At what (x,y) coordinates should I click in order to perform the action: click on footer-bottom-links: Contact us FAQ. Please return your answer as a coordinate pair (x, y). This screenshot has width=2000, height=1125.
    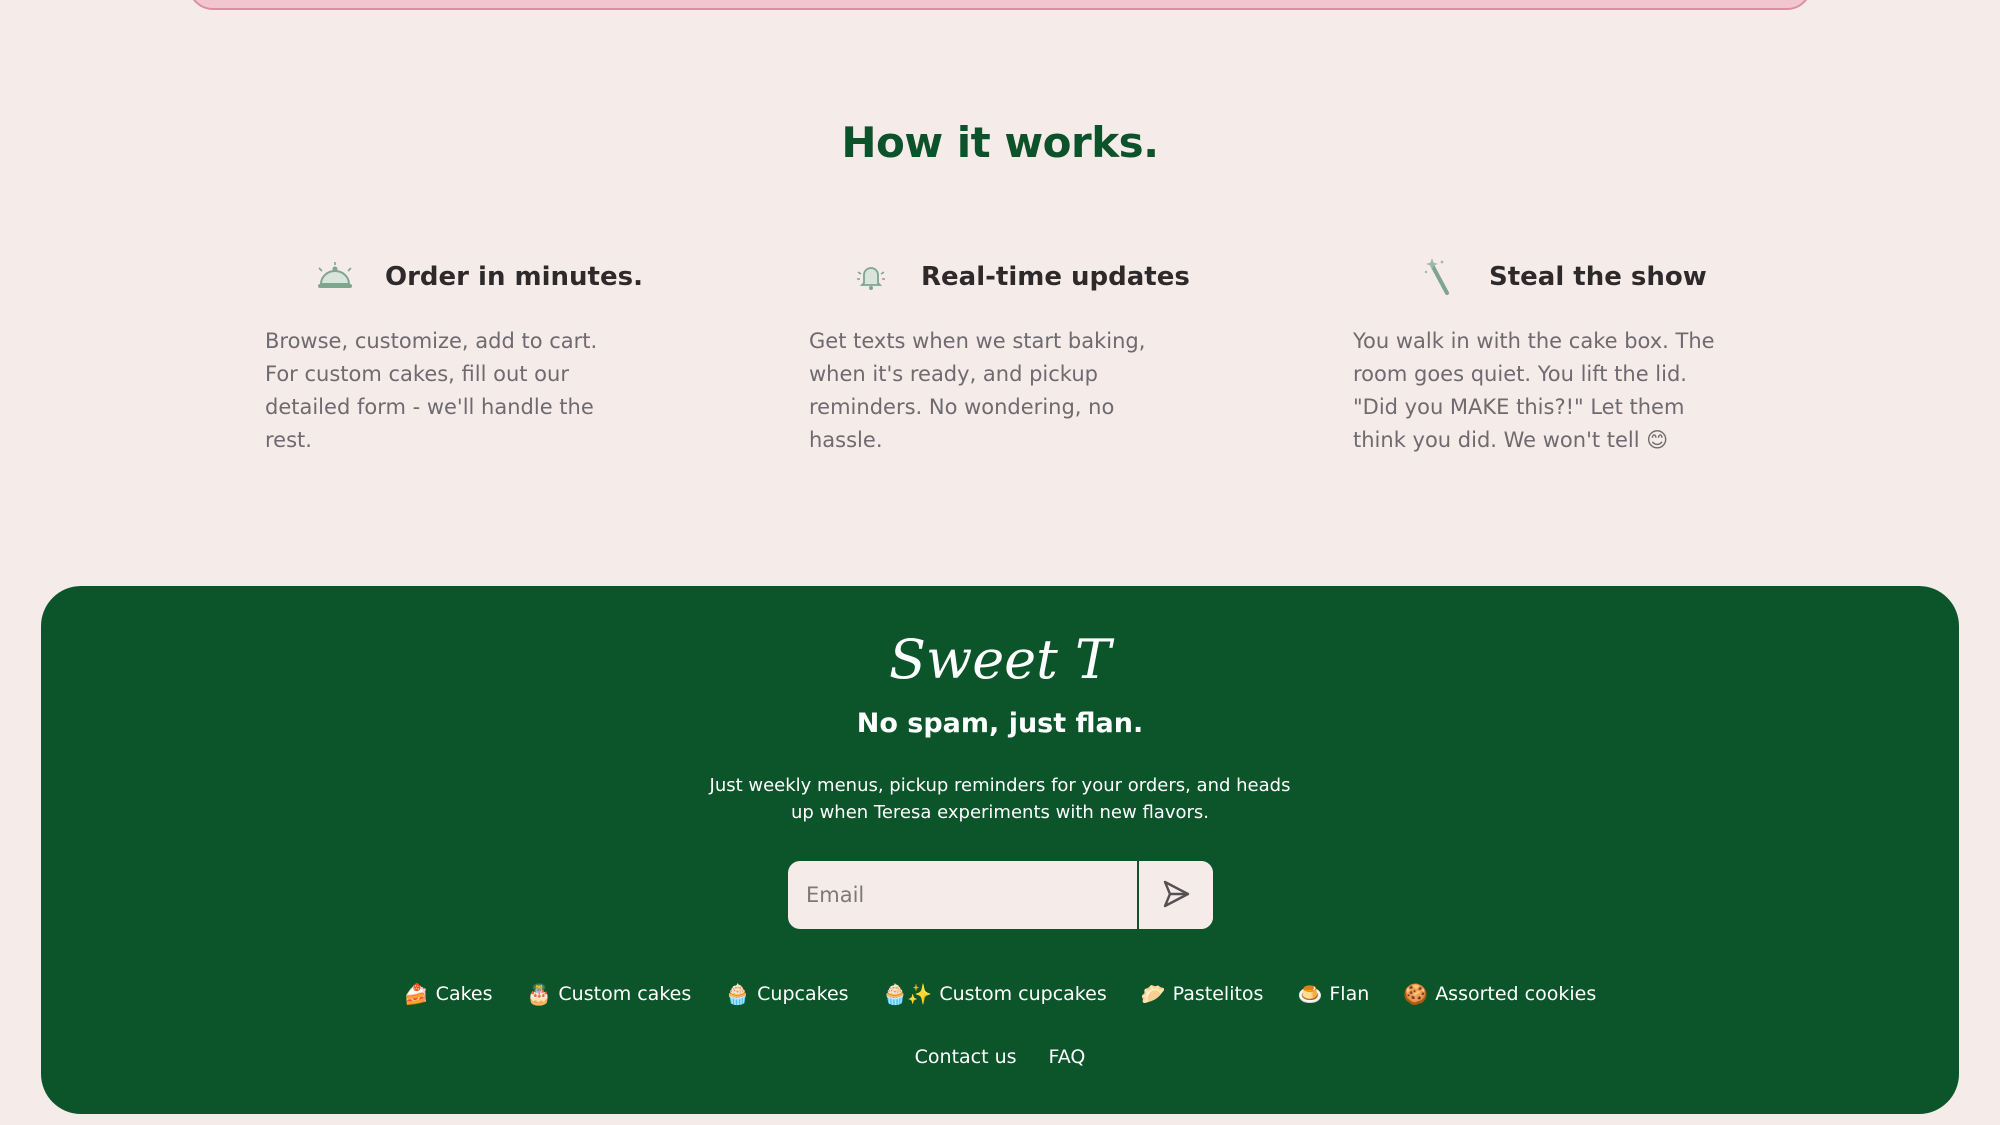
    Looking at the image, I should click on (1000, 1057).